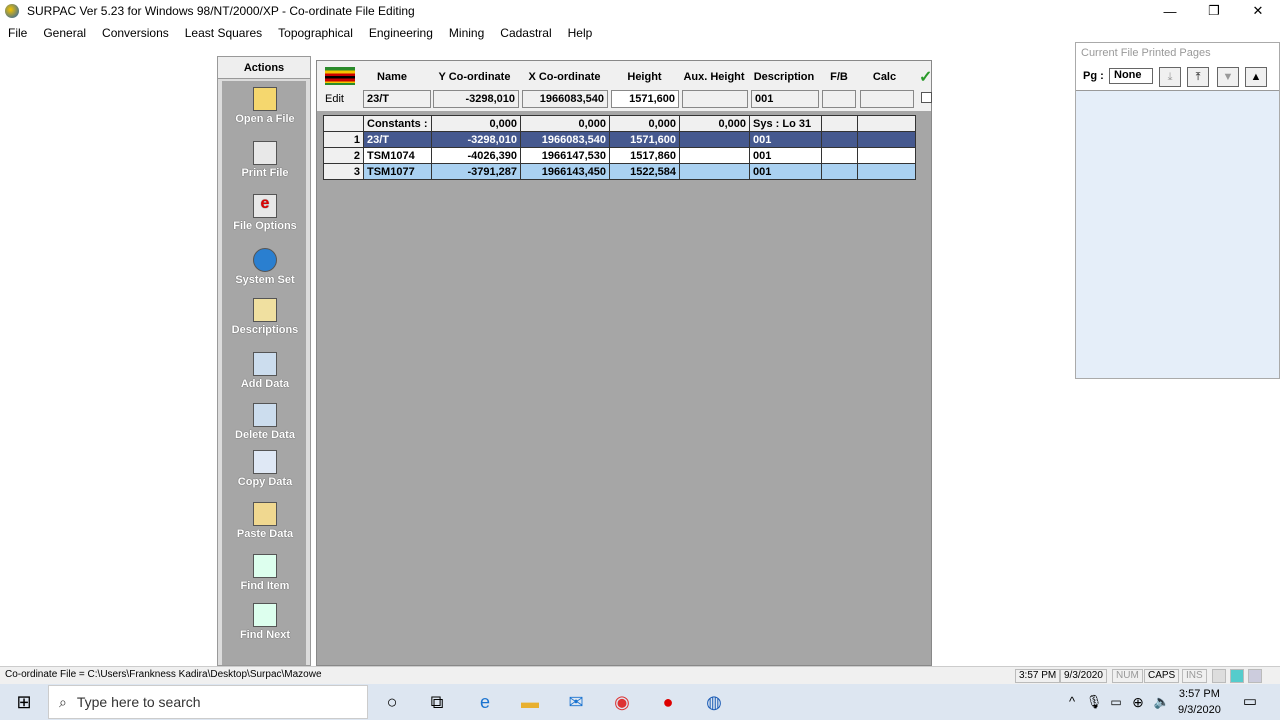 The width and height of the screenshot is (1280, 720). What do you see at coordinates (397, 155) in the screenshot?
I see `cell: TSM1074` at bounding box center [397, 155].